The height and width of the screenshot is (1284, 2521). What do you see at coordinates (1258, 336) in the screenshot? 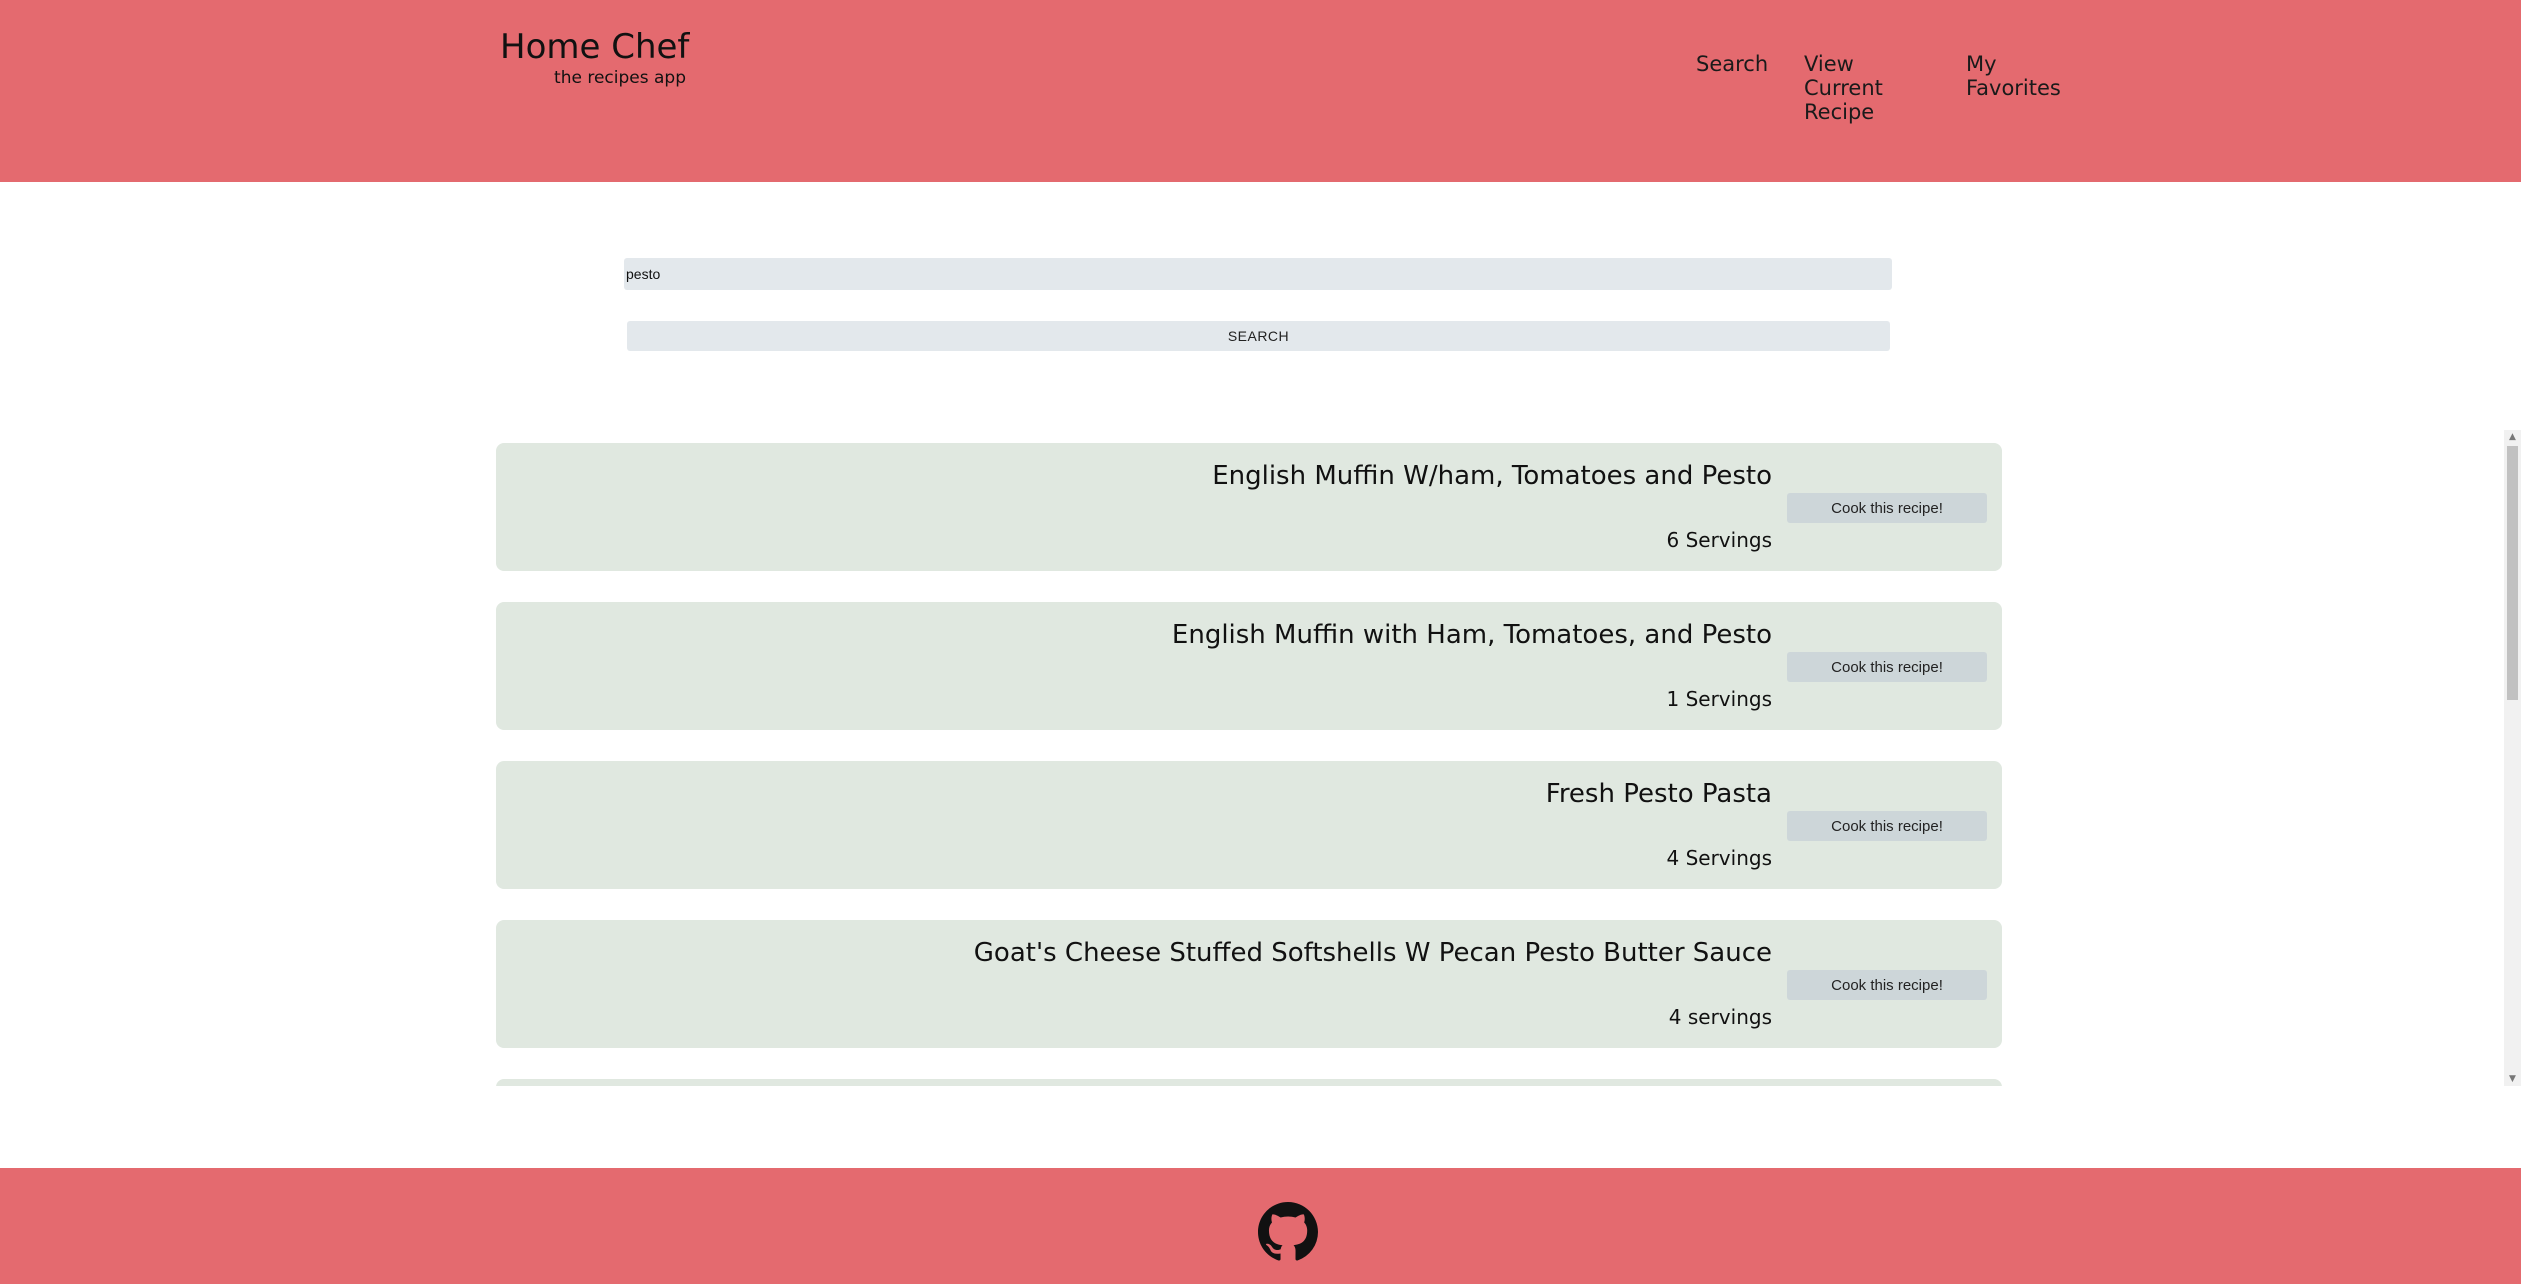
I see `search-button: SEARCH` at bounding box center [1258, 336].